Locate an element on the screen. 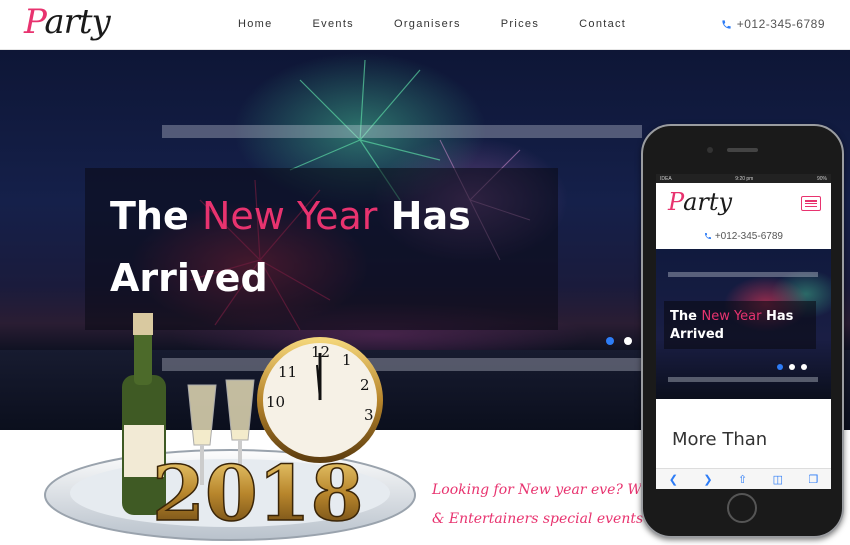  back-icon: ❮ is located at coordinates (673, 479).